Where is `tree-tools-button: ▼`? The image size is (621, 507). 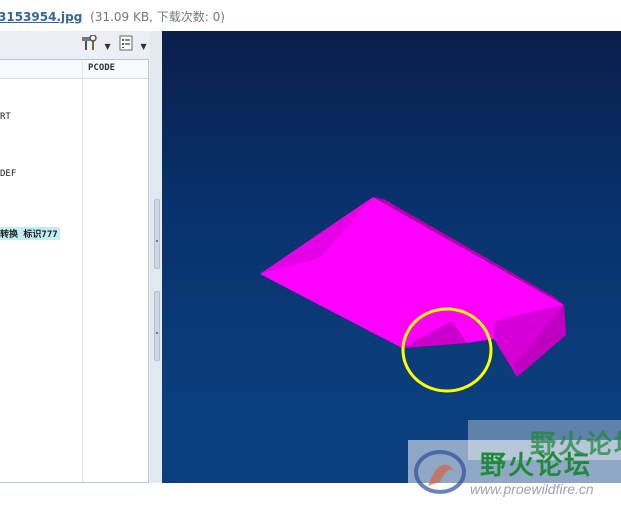 tree-tools-button: ▼ is located at coordinates (96, 44).